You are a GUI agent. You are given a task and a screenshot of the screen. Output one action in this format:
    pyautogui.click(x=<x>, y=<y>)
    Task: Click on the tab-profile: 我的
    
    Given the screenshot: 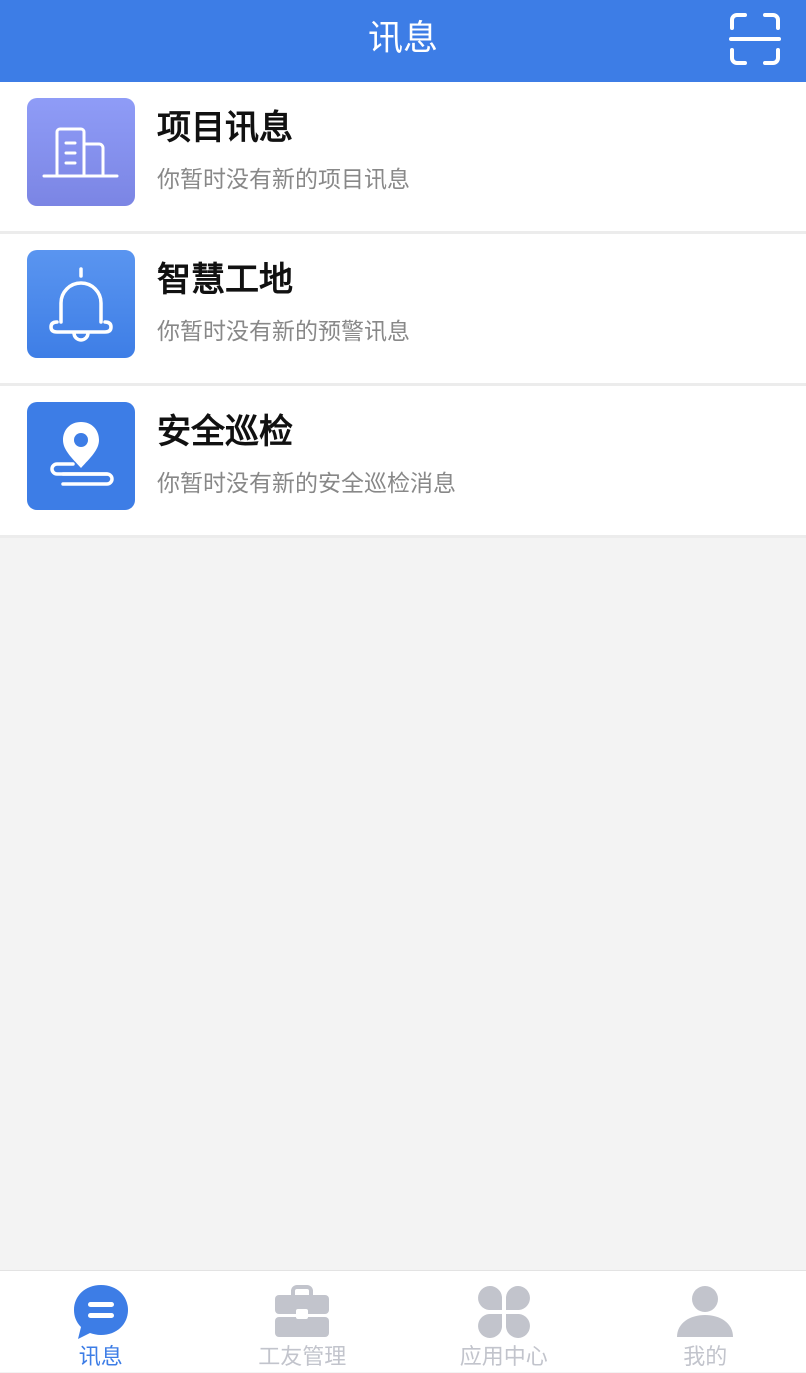 What is the action you would take?
    pyautogui.click(x=705, y=1321)
    